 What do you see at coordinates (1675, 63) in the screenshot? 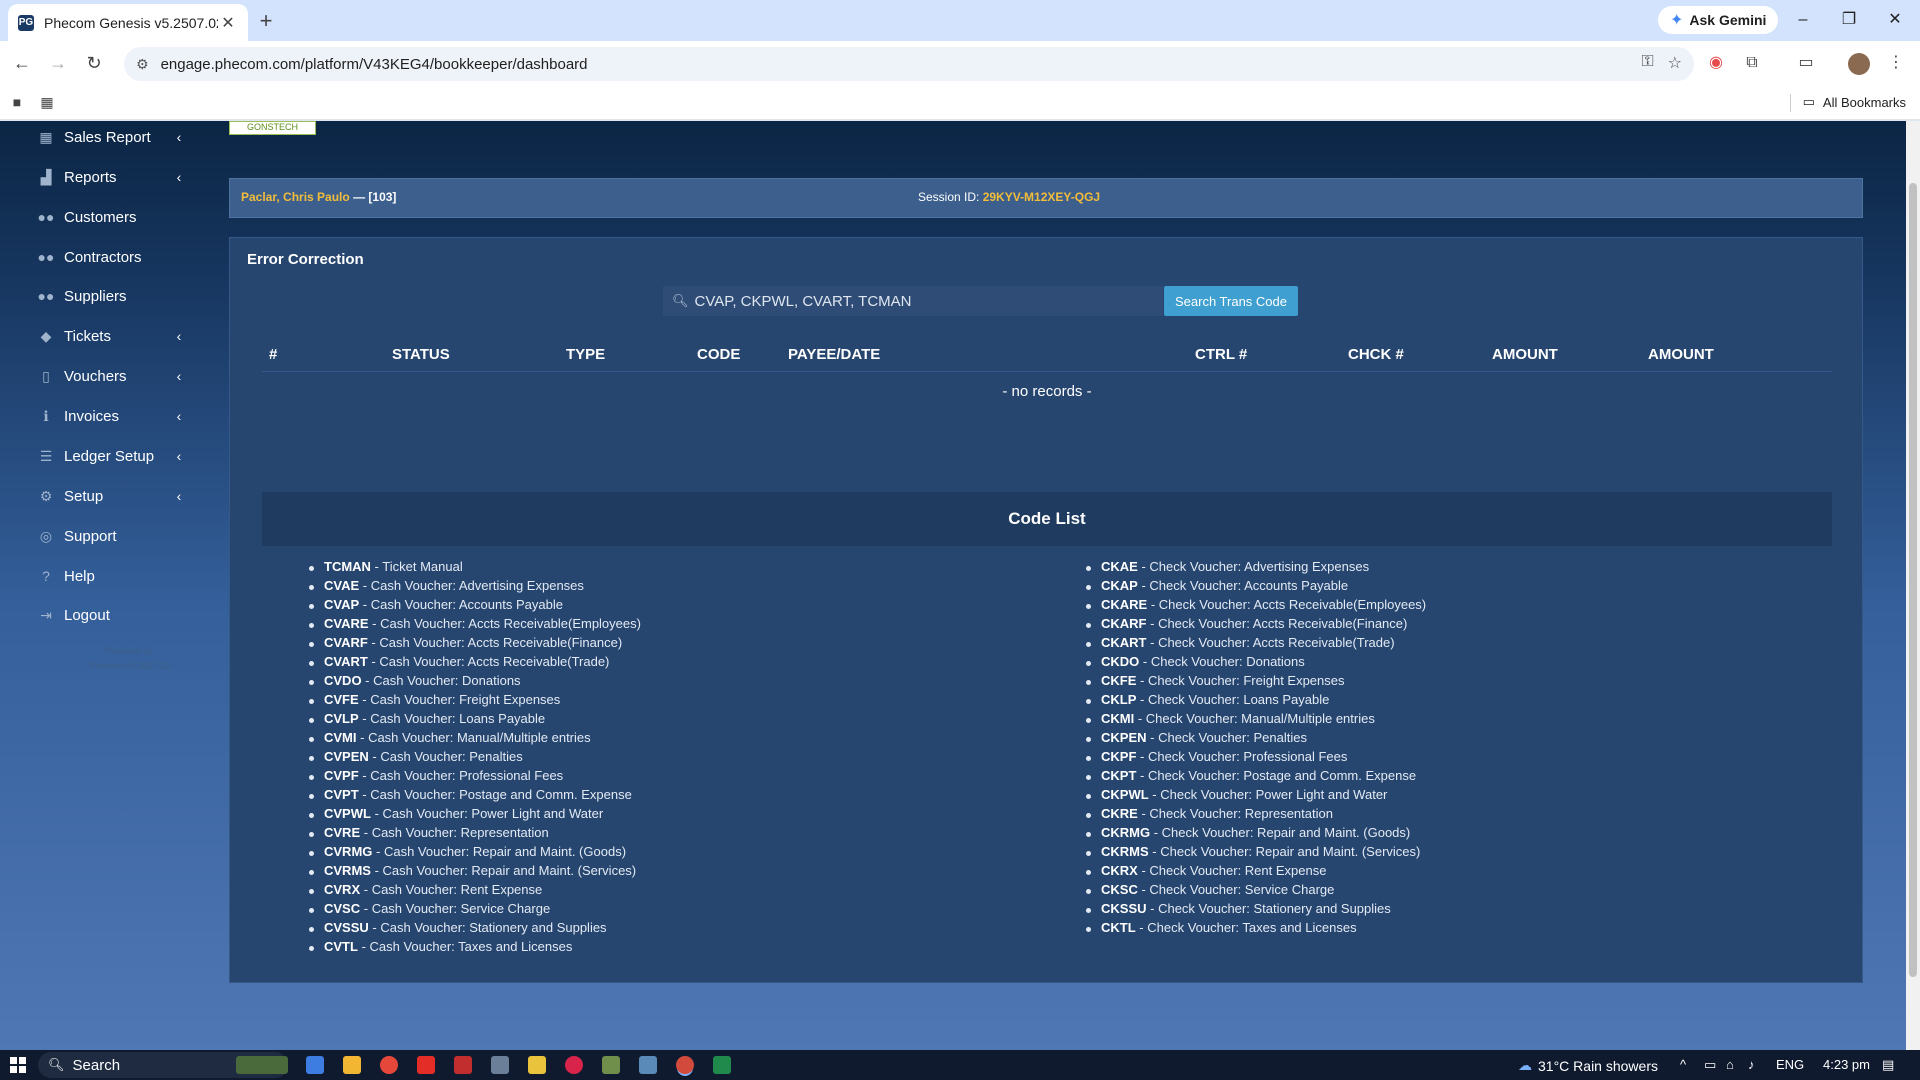
I see `bookmark-star-icon: ☆` at bounding box center [1675, 63].